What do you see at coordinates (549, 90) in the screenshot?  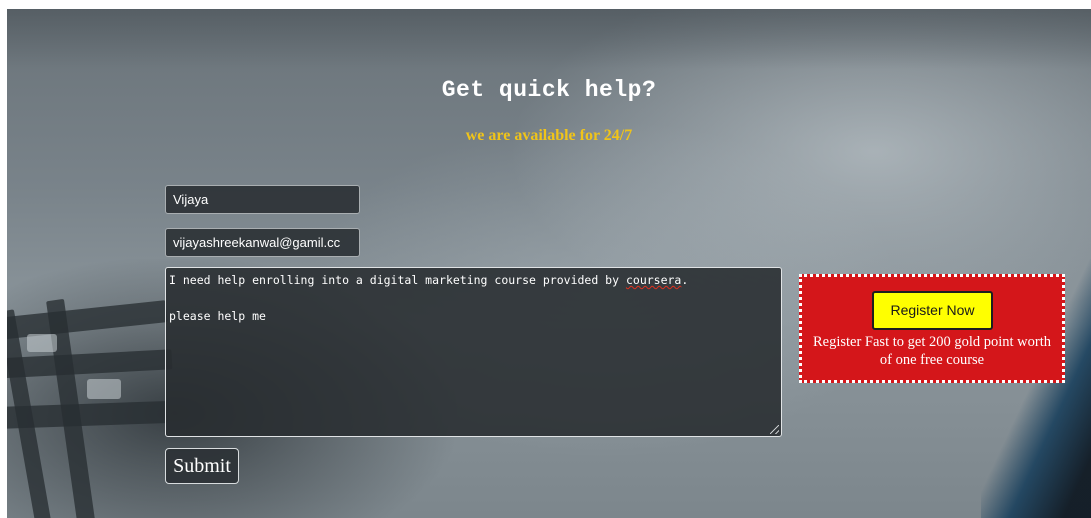 I see `page-title: Get quick help?` at bounding box center [549, 90].